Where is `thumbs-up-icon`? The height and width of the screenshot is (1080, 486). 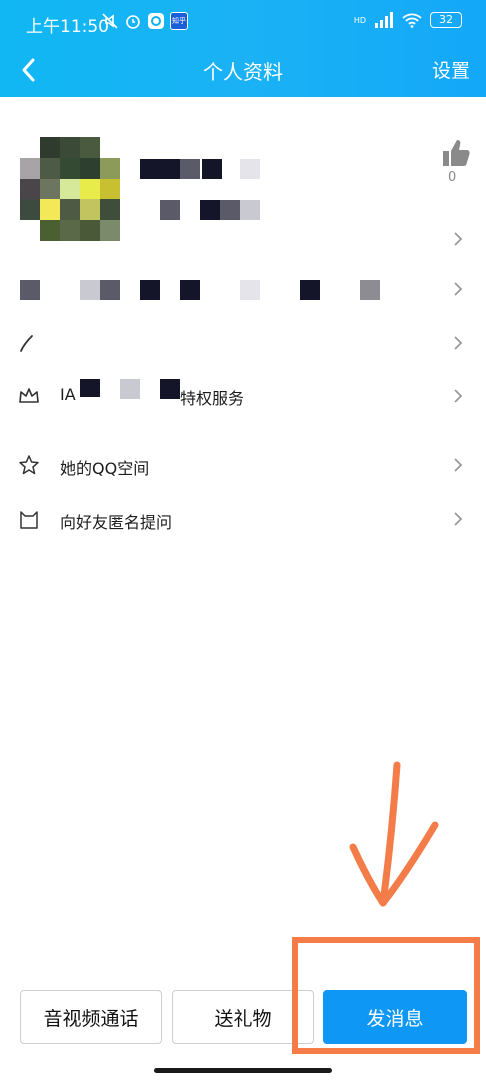 thumbs-up-icon is located at coordinates (456, 153).